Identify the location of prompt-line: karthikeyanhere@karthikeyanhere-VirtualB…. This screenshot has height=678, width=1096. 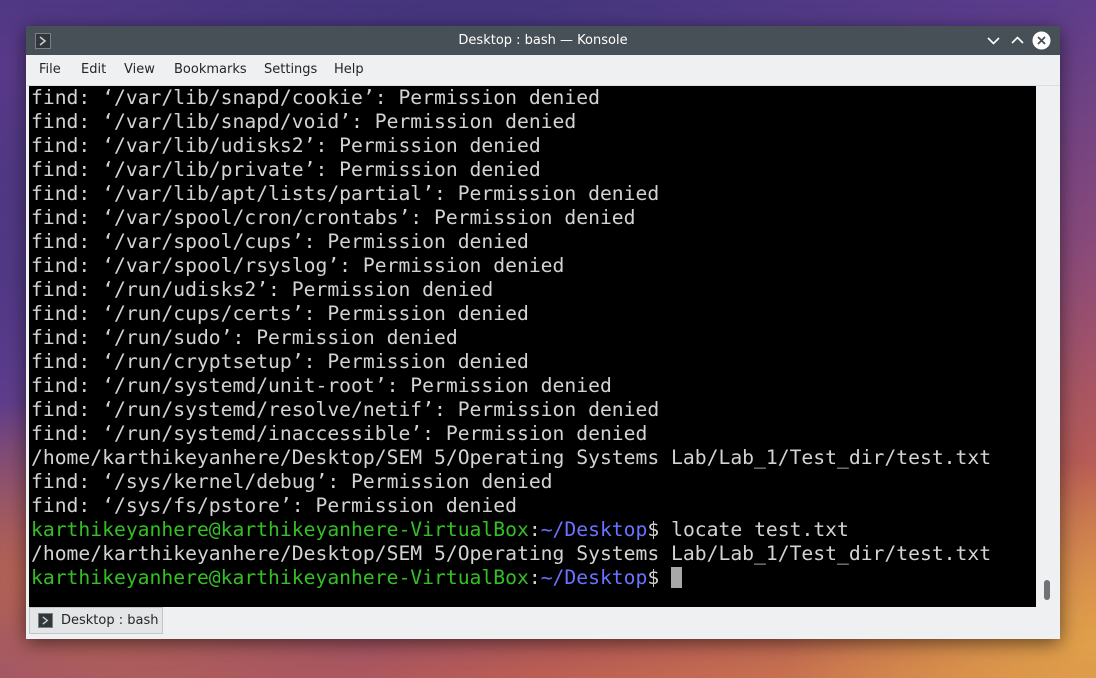
(440, 530).